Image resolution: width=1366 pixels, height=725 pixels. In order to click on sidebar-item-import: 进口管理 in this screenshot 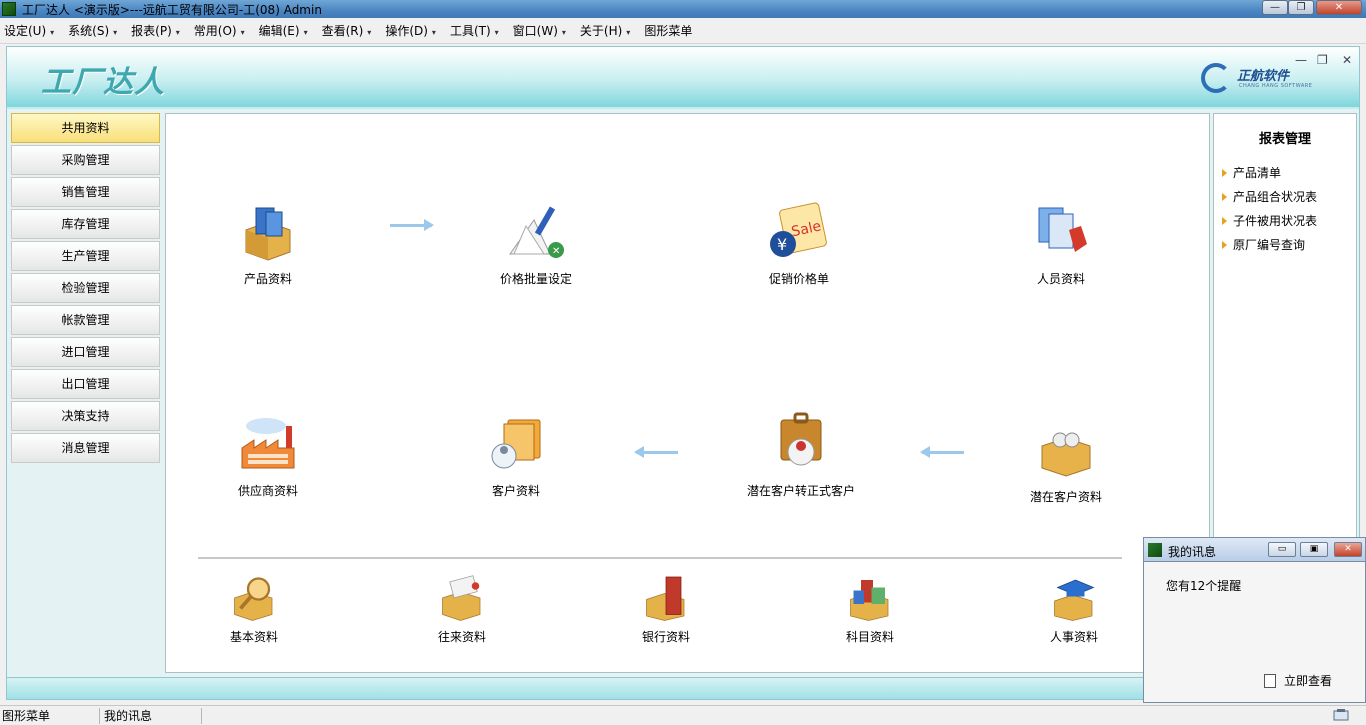, I will do `click(85, 352)`.